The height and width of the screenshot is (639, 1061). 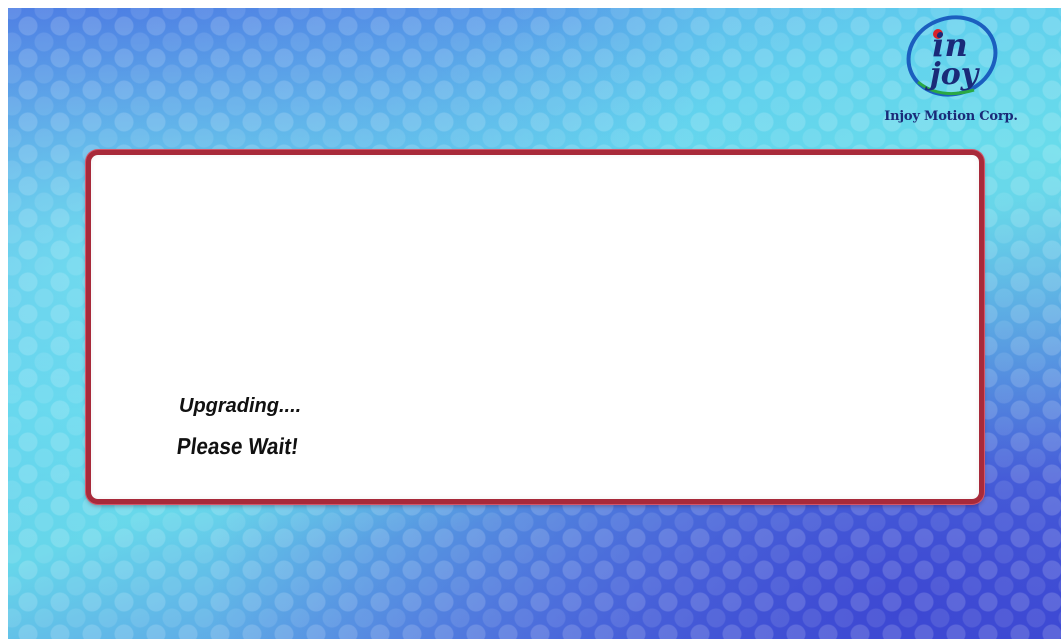 I want to click on brand-logo: in joy Injoy Motion Corp., so click(x=951, y=72).